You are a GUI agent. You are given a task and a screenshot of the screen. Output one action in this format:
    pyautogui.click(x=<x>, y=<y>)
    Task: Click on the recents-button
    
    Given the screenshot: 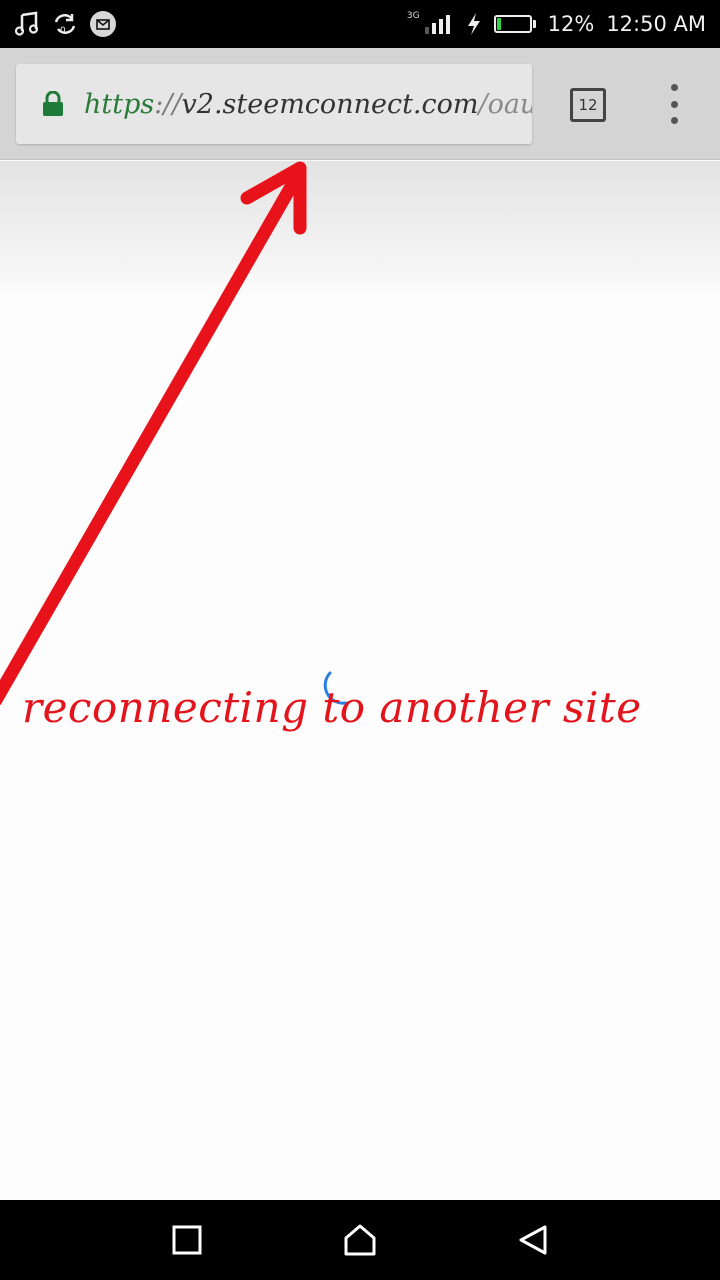 What is the action you would take?
    pyautogui.click(x=187, y=1240)
    